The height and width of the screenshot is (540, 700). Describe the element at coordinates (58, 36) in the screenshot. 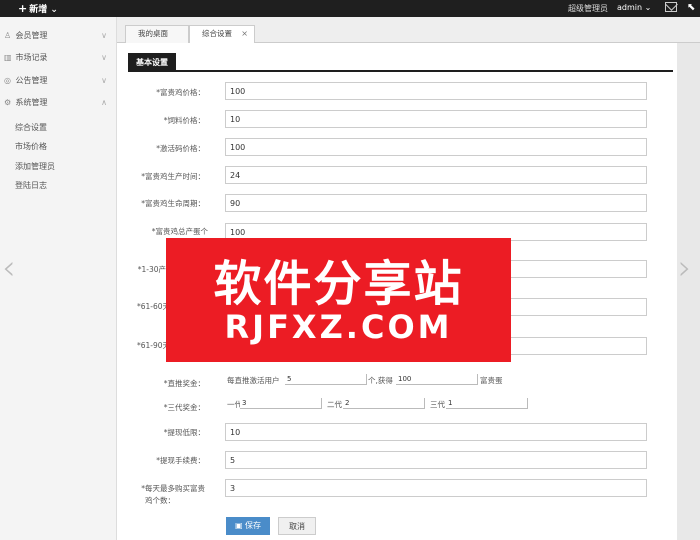

I see `sidebar-item-member: ♙ 会员管理 ∨` at that location.